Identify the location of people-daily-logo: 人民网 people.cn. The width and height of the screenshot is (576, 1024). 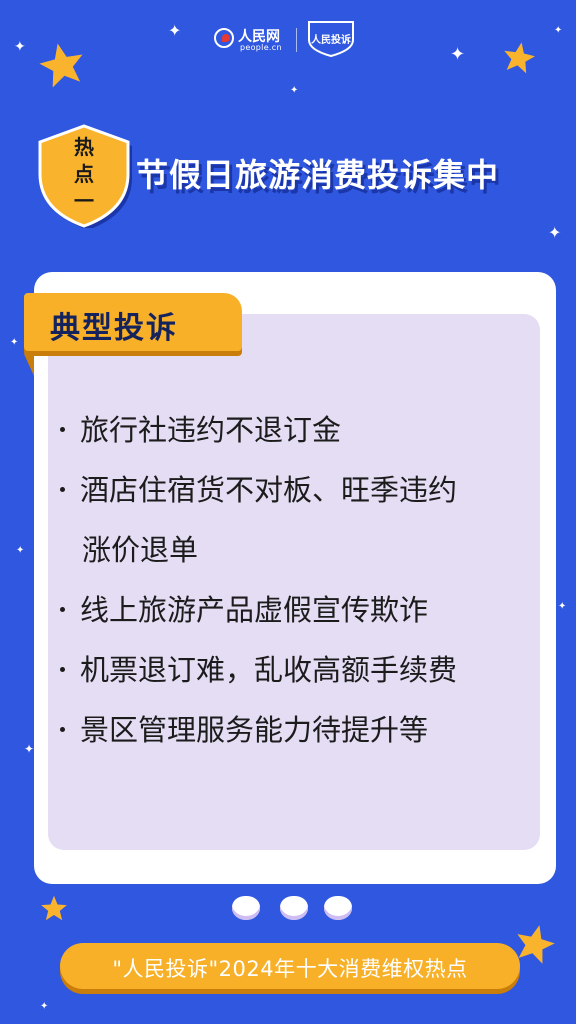
(252, 39).